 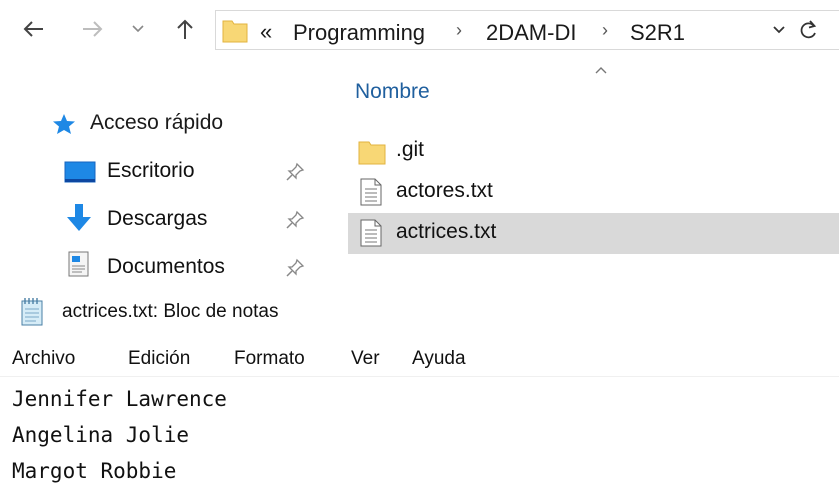 What do you see at coordinates (157, 122) in the screenshot?
I see `nav-label: Acceso rápido` at bounding box center [157, 122].